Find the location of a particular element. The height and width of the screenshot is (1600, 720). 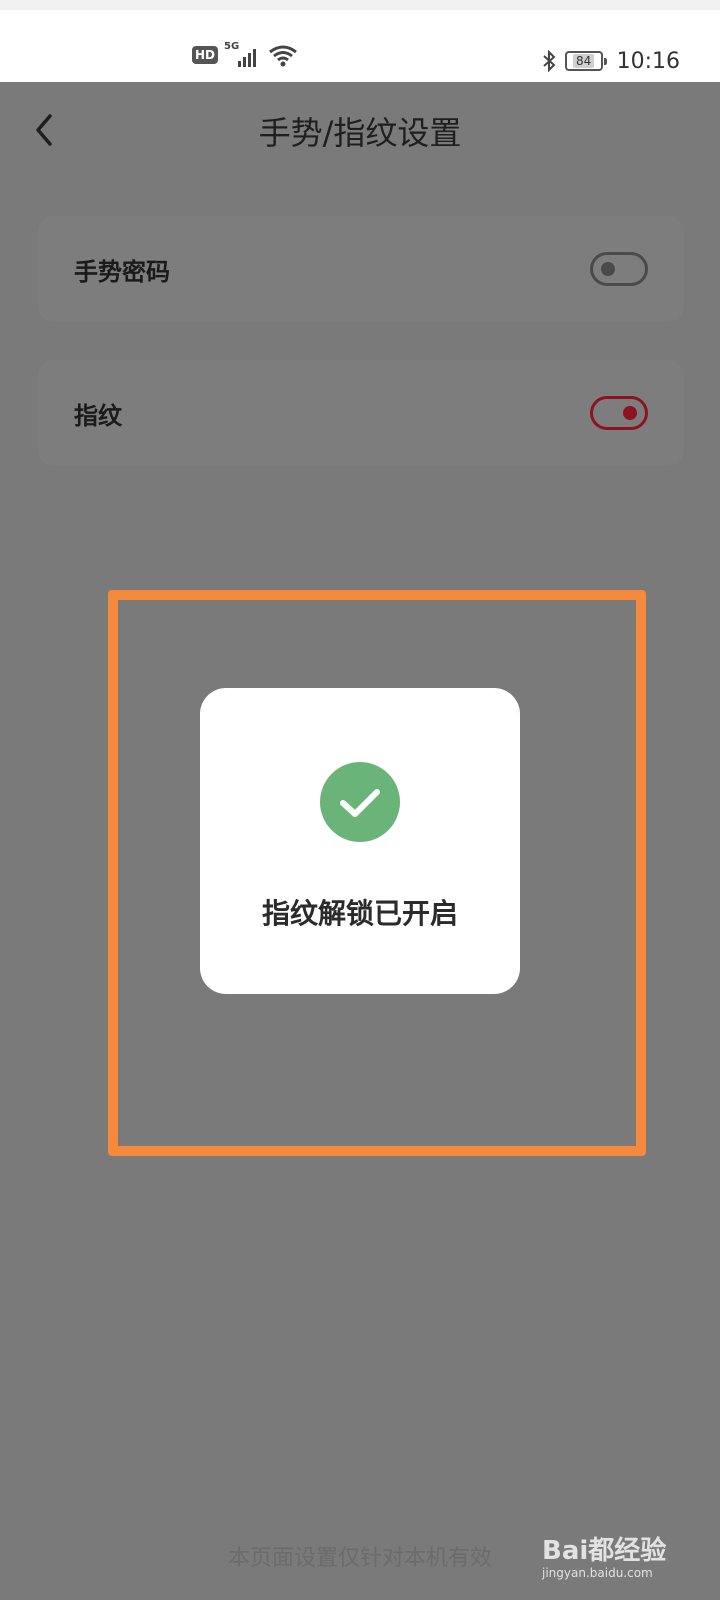

gesture-password-toggle is located at coordinates (619, 269).